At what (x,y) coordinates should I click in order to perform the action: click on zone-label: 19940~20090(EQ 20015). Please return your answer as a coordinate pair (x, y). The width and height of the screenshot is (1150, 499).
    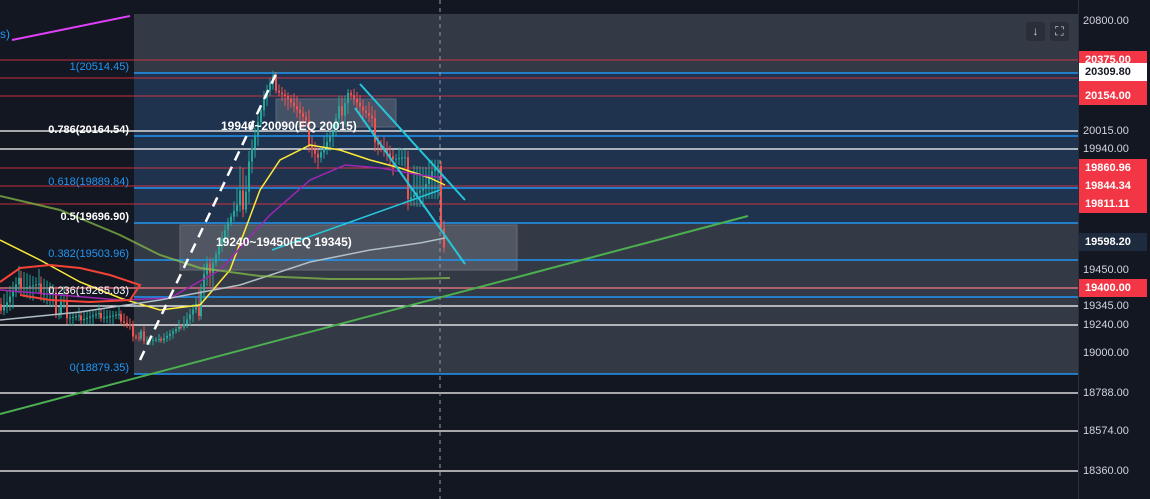
    Looking at the image, I should click on (289, 126).